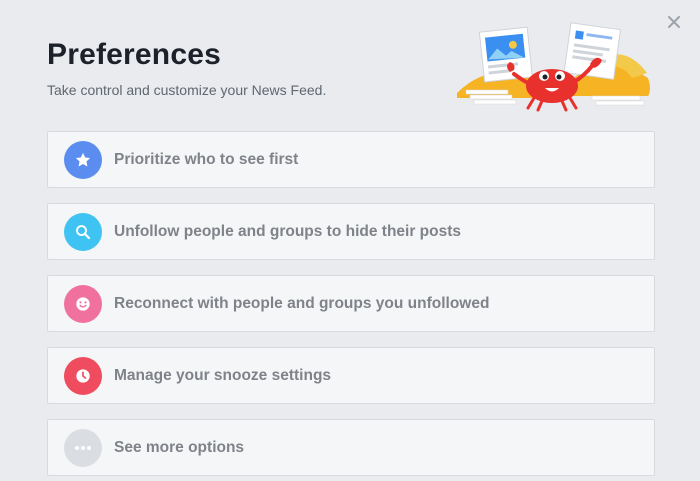 This screenshot has width=700, height=481. What do you see at coordinates (83, 375) in the screenshot?
I see `clock-icon` at bounding box center [83, 375].